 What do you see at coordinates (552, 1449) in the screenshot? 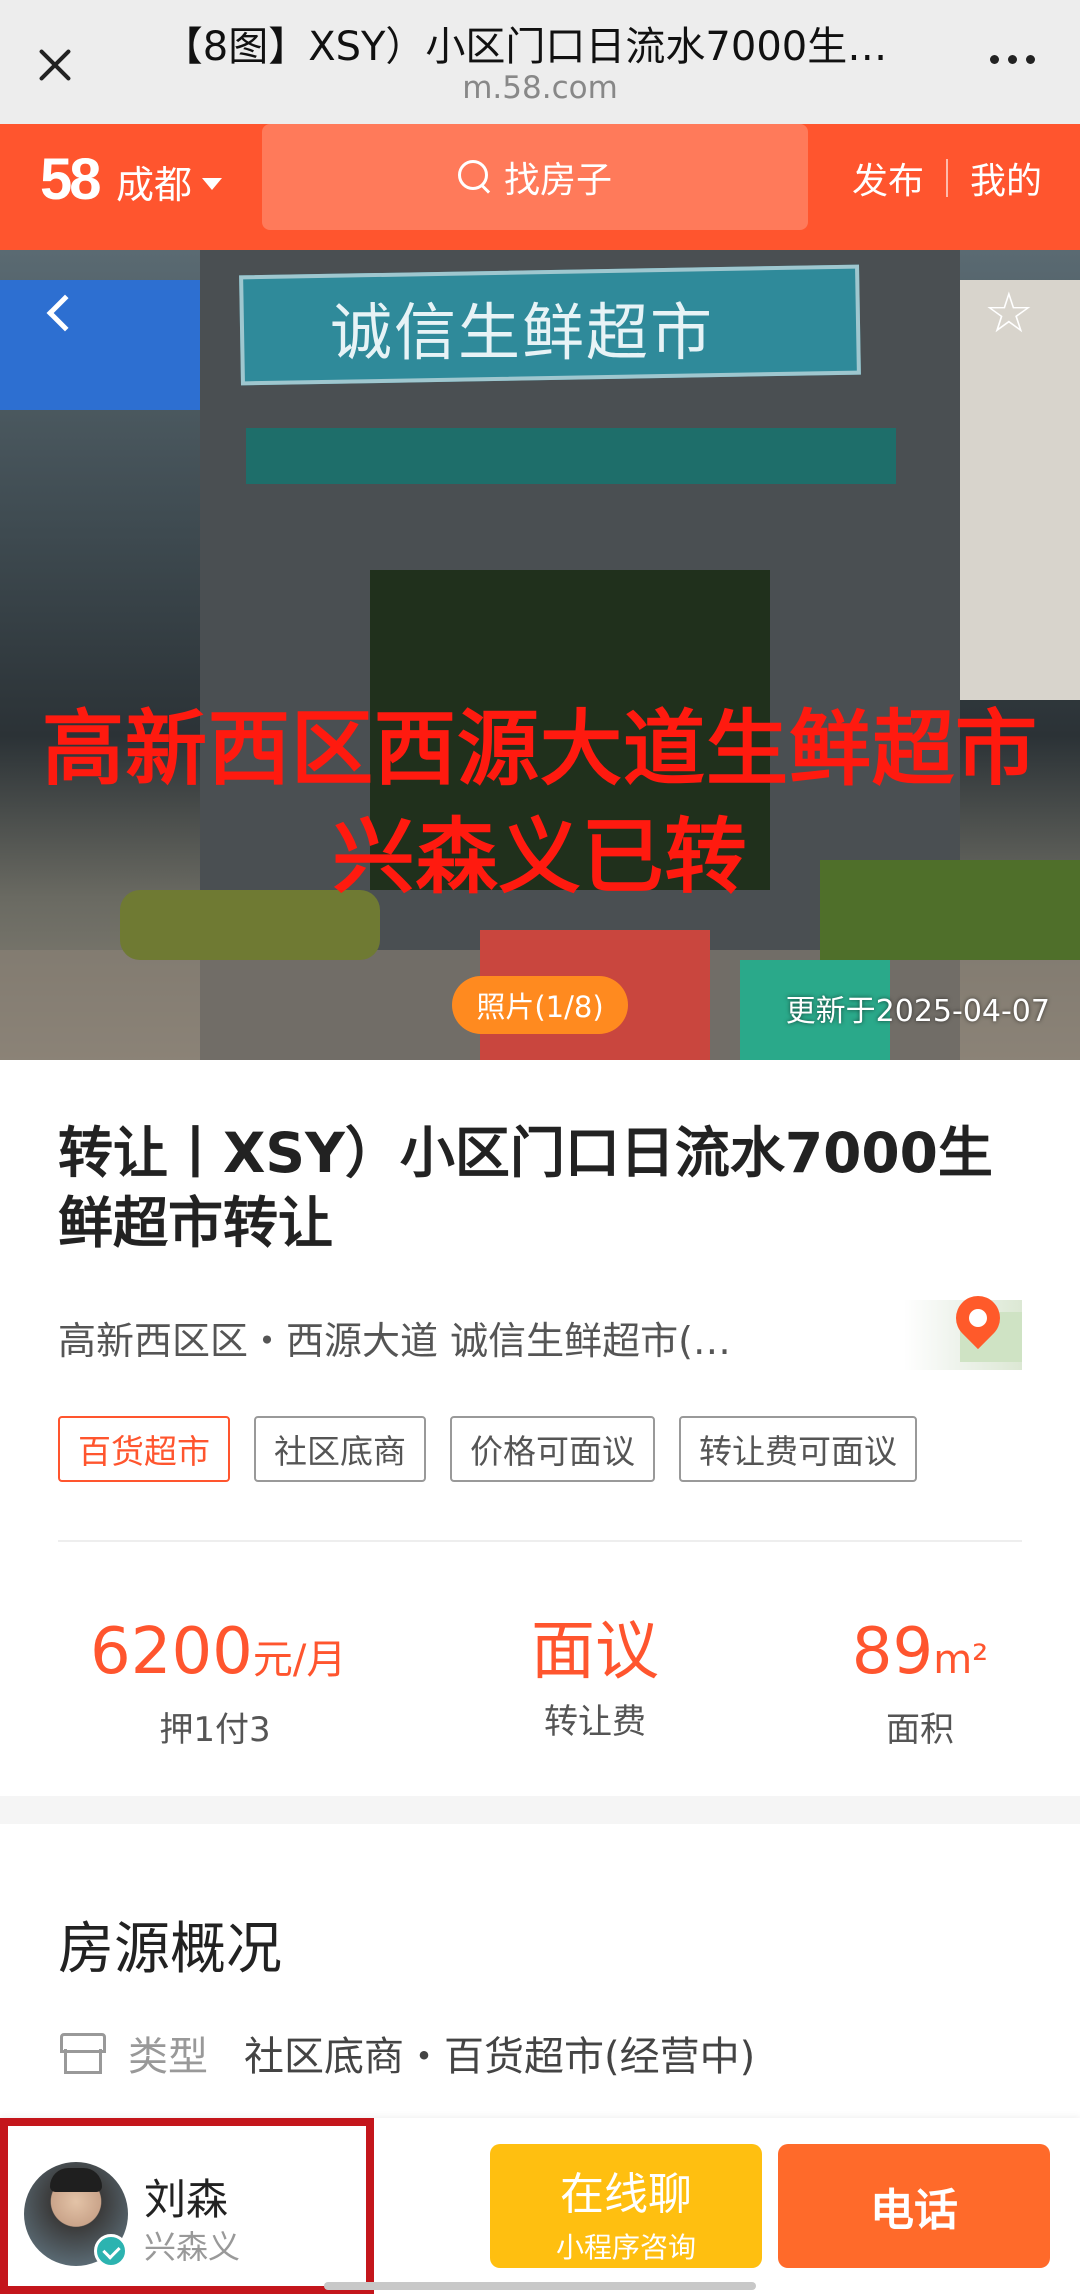
I see `tag-item: 价格可面议` at bounding box center [552, 1449].